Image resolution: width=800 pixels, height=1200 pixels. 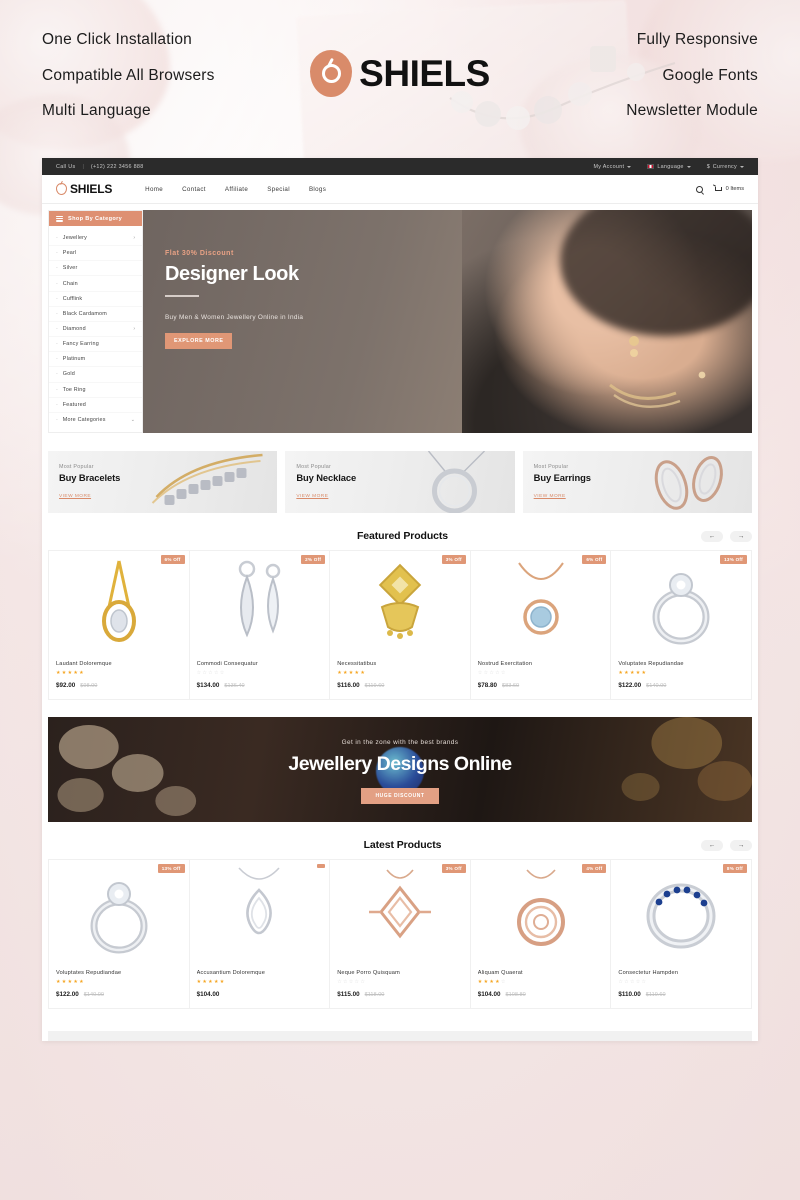 I want to click on discount-badge, so click(x=321, y=866).